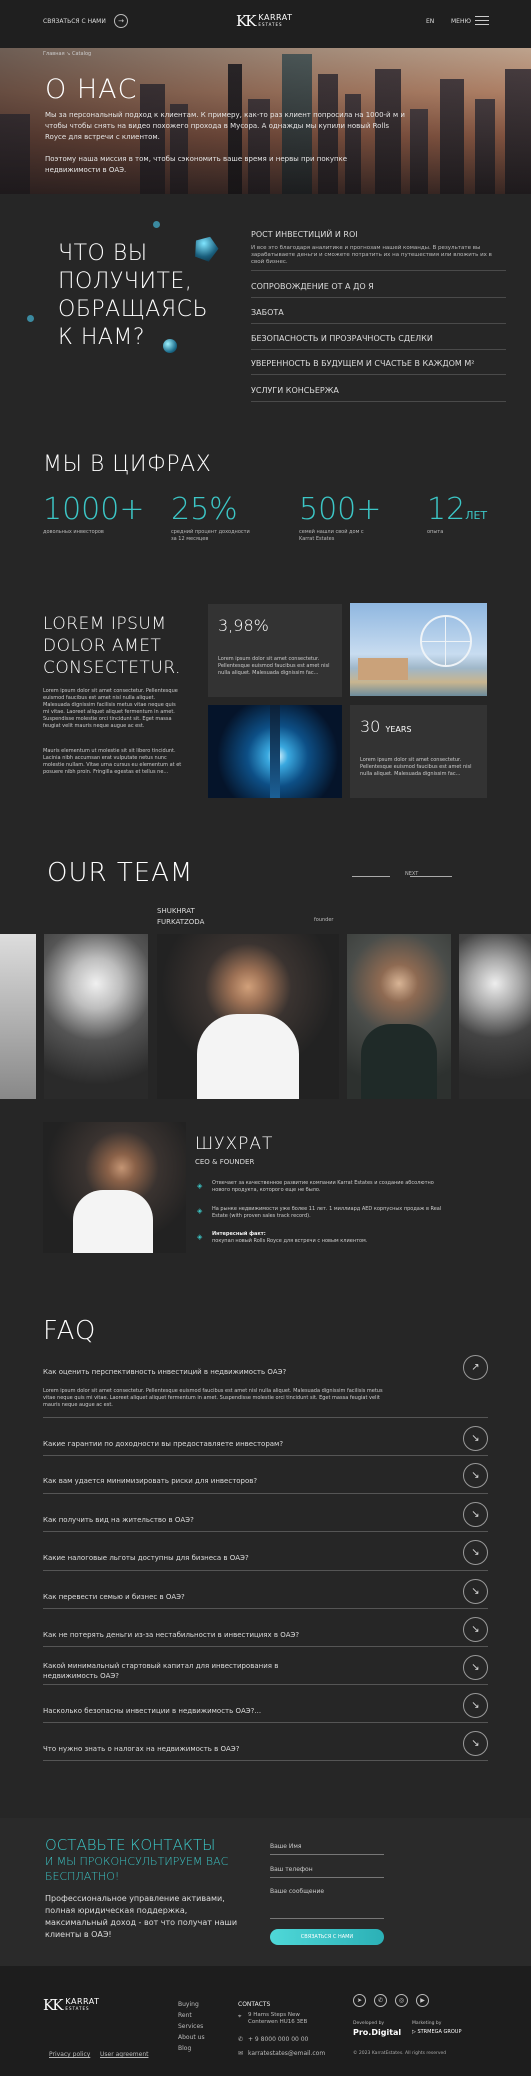 The image size is (531, 2076). I want to click on faq-question: Как перевести семью и бизнес в ОАЭ?, so click(114, 1597).